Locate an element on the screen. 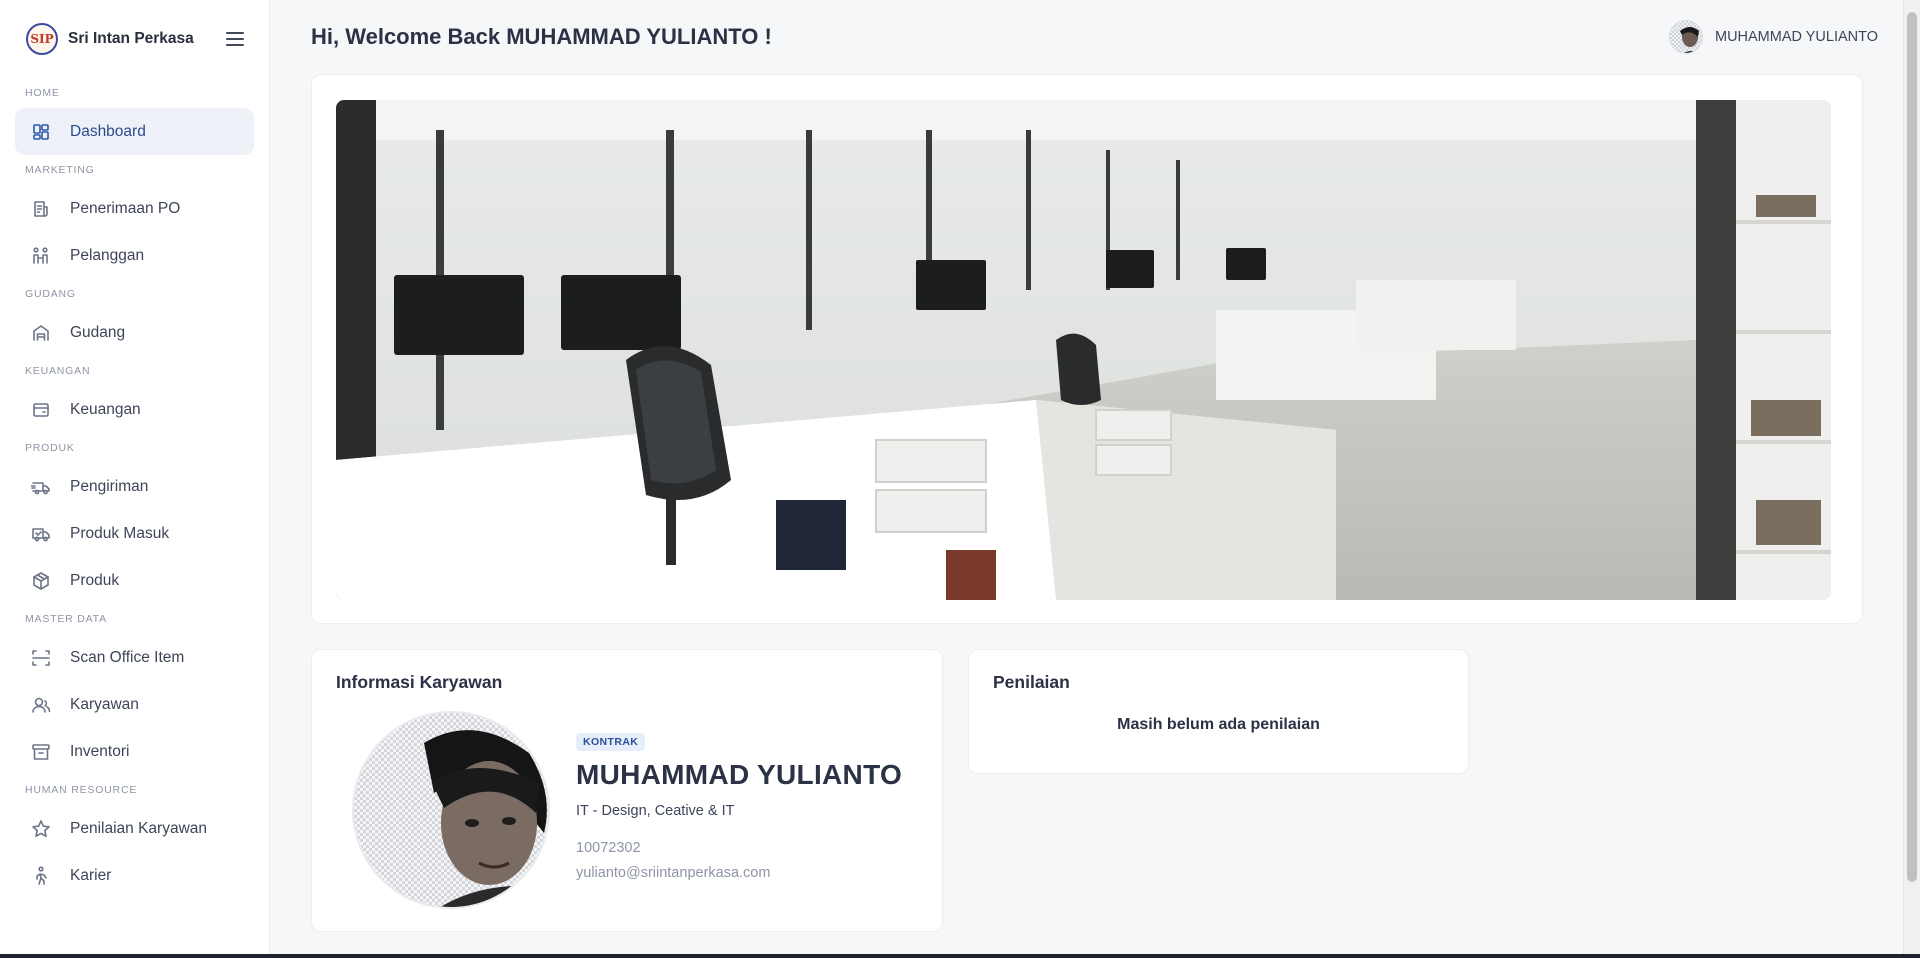 The height and width of the screenshot is (958, 1920). company-logo: SIP is located at coordinates (42, 39).